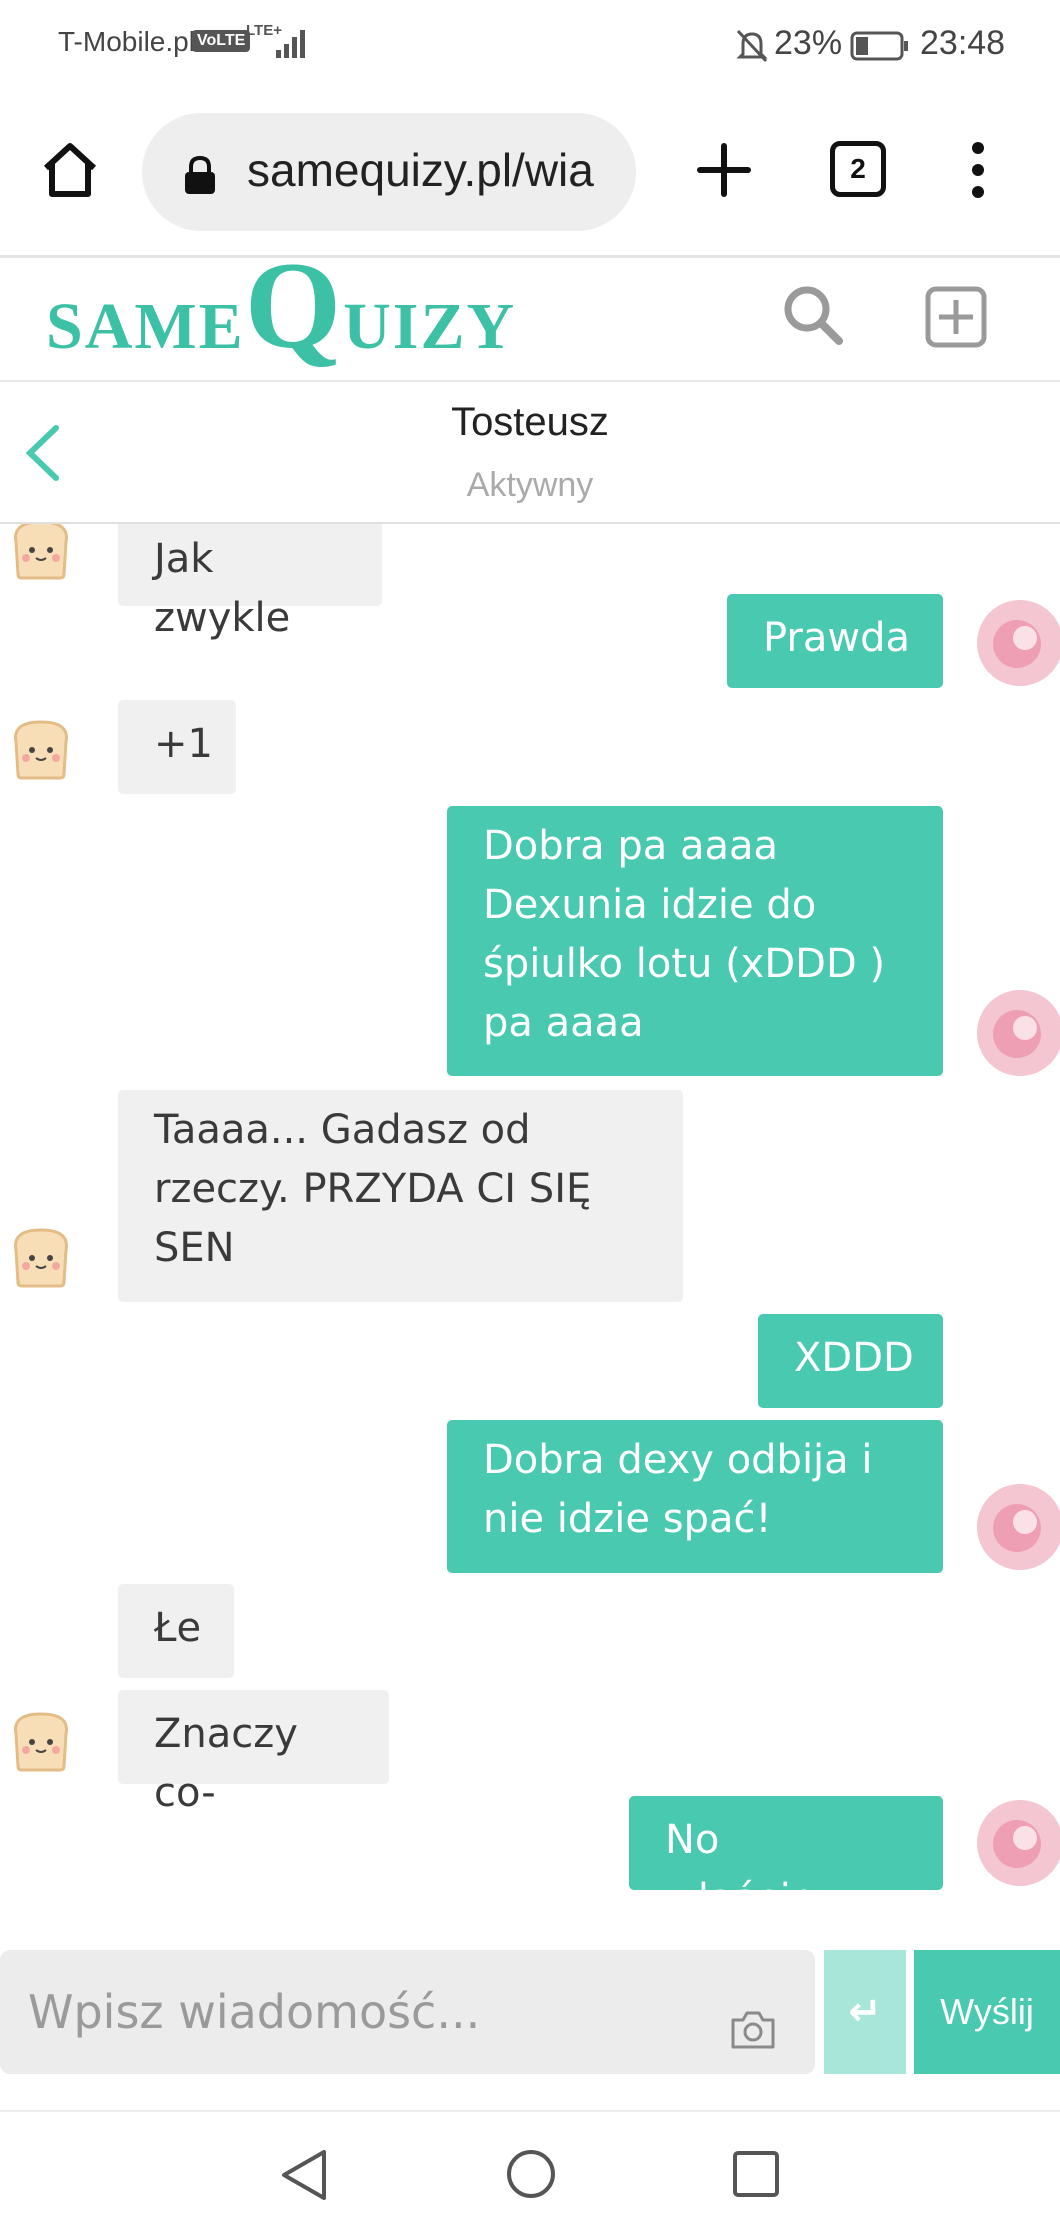 The width and height of the screenshot is (1060, 2239). I want to click on message-line: Dexunia idzie do, so click(650, 905).